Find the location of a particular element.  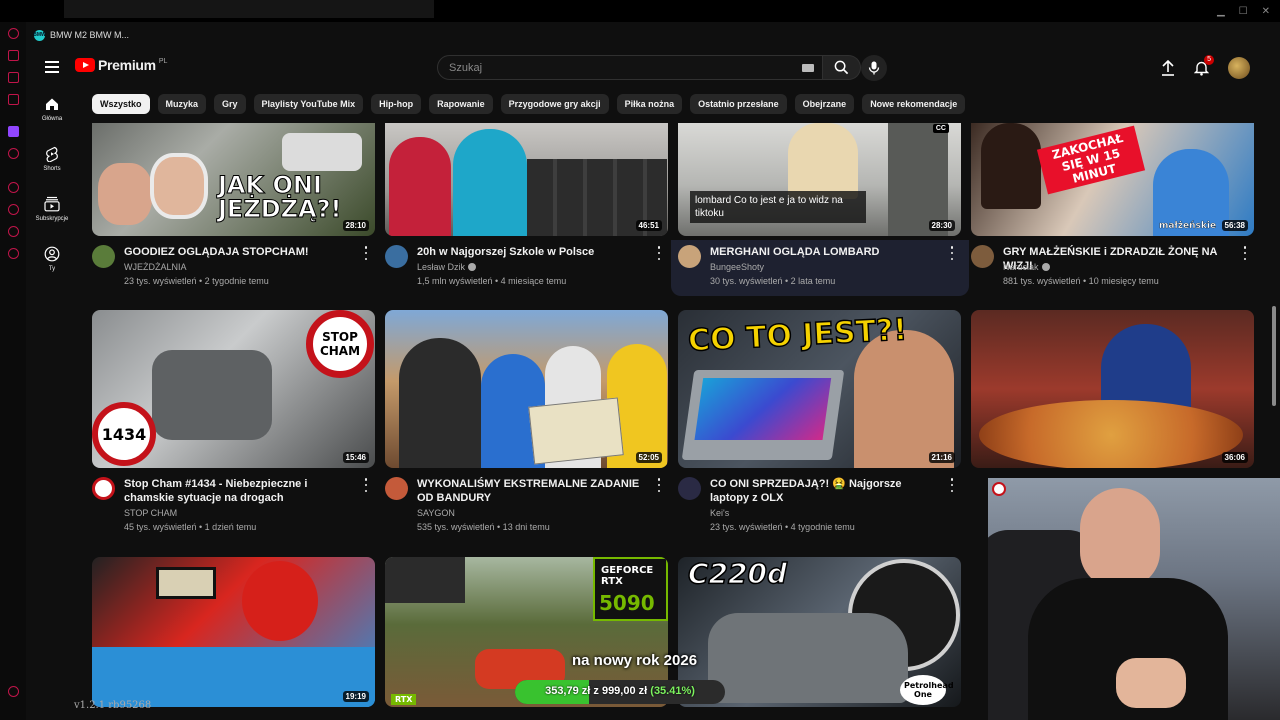

video-title: GOODIEZ OGLĄDAJA STOPCHAM! is located at coordinates (240, 252).